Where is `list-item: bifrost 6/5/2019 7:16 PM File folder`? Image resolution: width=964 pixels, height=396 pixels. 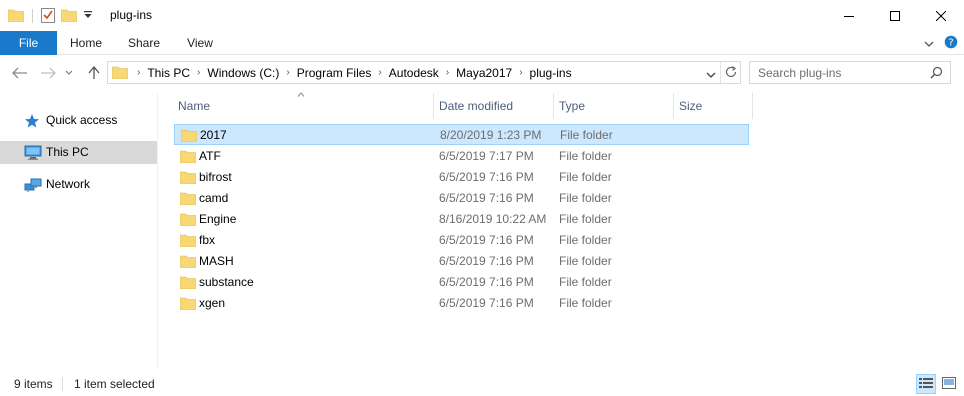 list-item: bifrost 6/5/2019 7:16 PM File folder is located at coordinates (461, 177).